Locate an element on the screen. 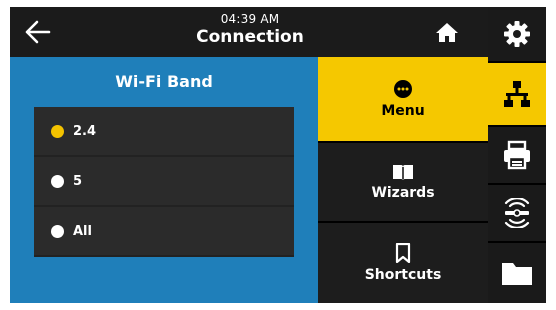  back-button is located at coordinates (38, 32).